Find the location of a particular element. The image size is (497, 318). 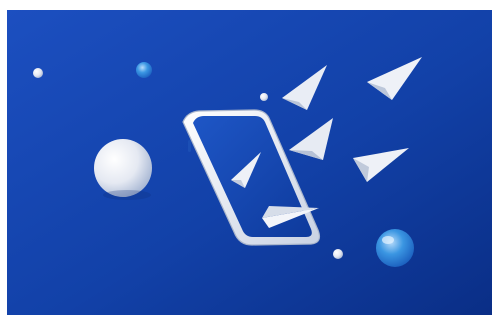

sphere-shadow is located at coordinates (127, 195).